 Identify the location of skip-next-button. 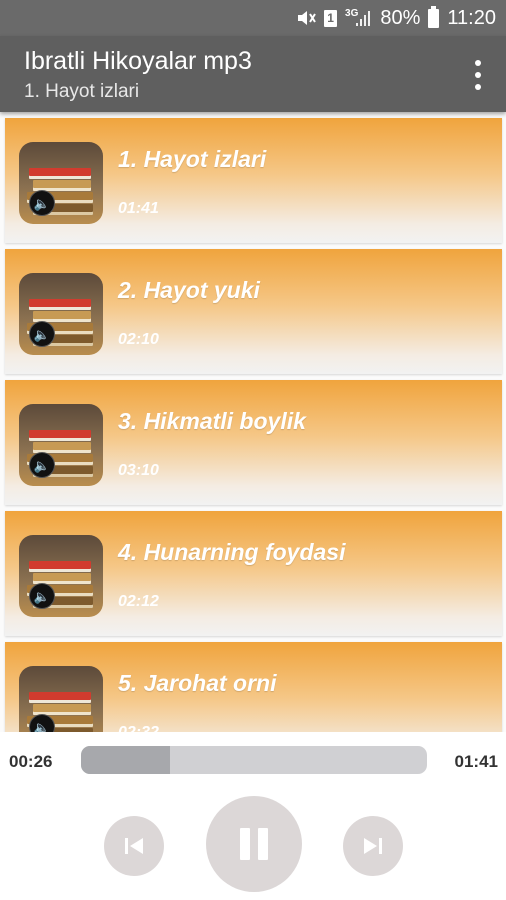
(373, 846).